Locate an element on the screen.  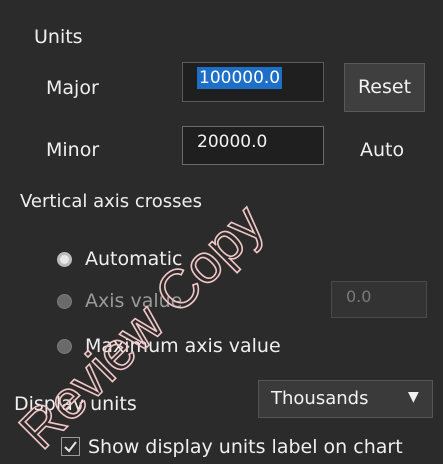
radio-axis-value is located at coordinates (64, 301).